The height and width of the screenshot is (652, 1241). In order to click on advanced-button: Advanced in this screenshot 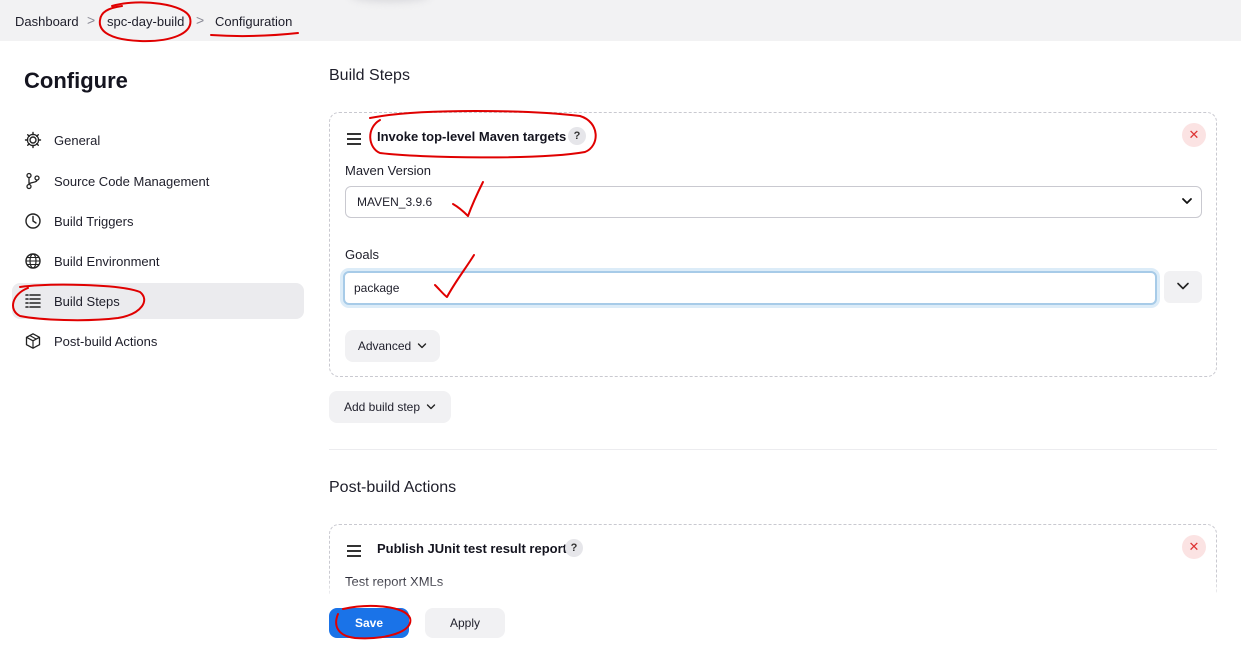, I will do `click(392, 346)`.